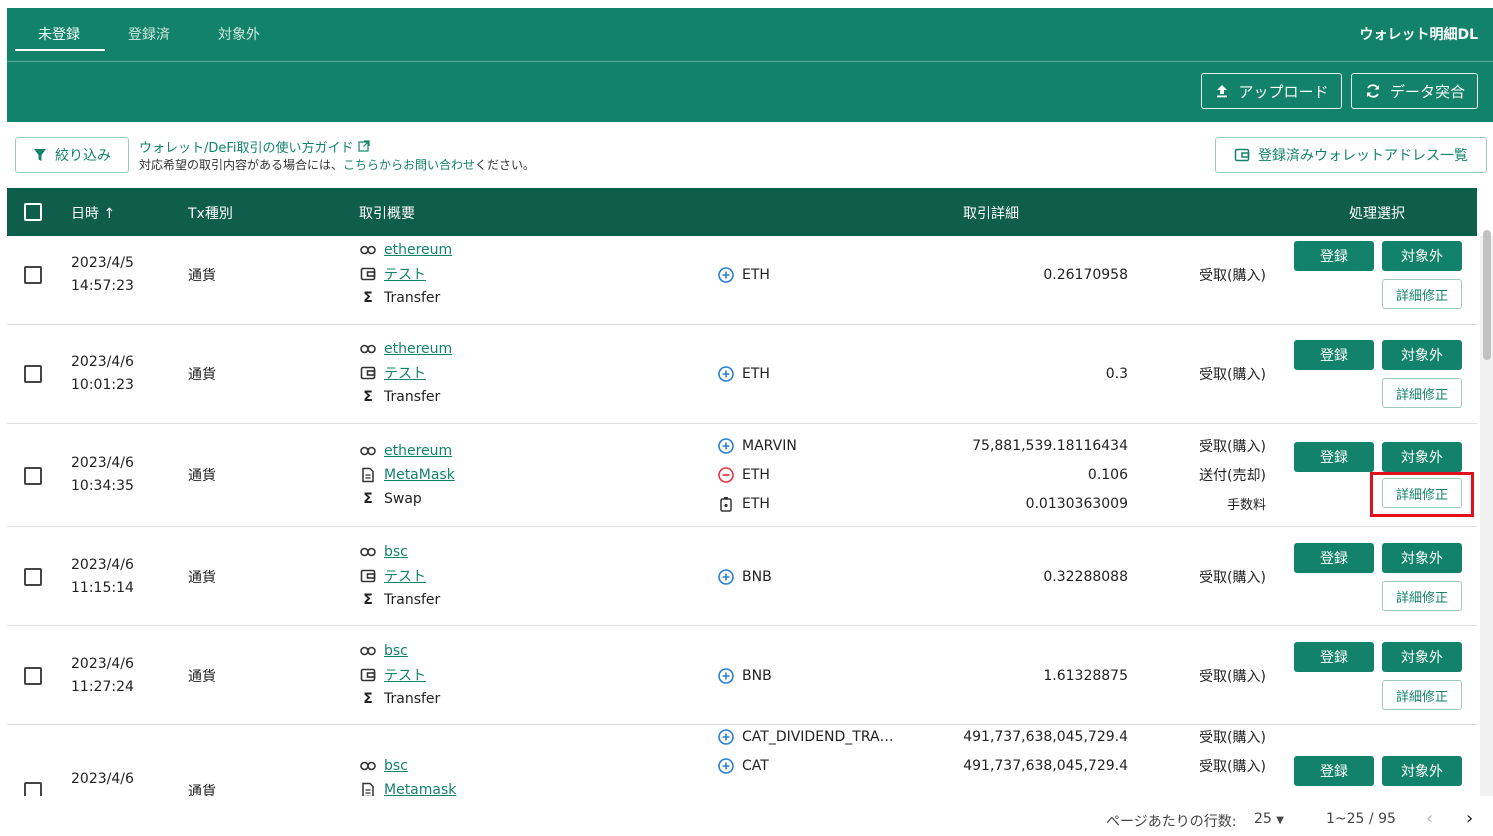  What do you see at coordinates (1050, 445) in the screenshot?
I see `amount: 75,881,539.18116434` at bounding box center [1050, 445].